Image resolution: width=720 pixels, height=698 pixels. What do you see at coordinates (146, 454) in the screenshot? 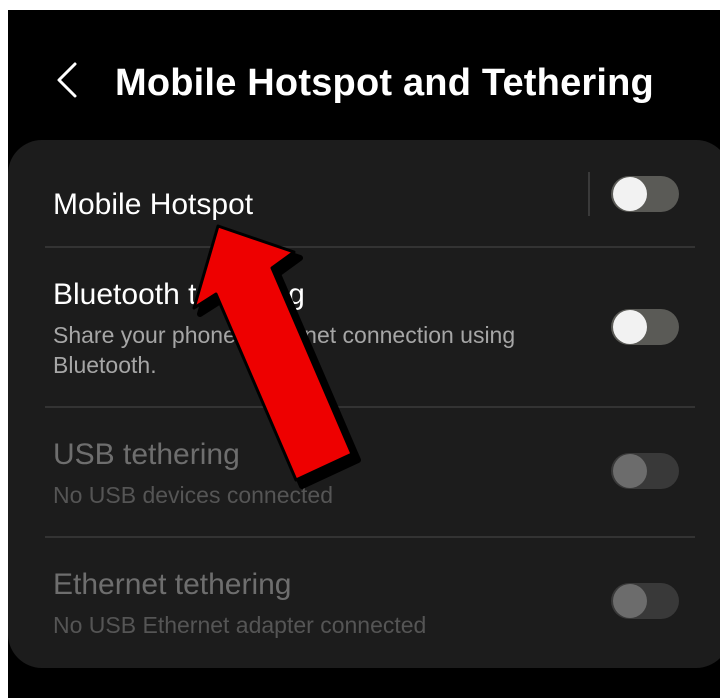
I see `usb-tethering-label: USB tethering` at bounding box center [146, 454].